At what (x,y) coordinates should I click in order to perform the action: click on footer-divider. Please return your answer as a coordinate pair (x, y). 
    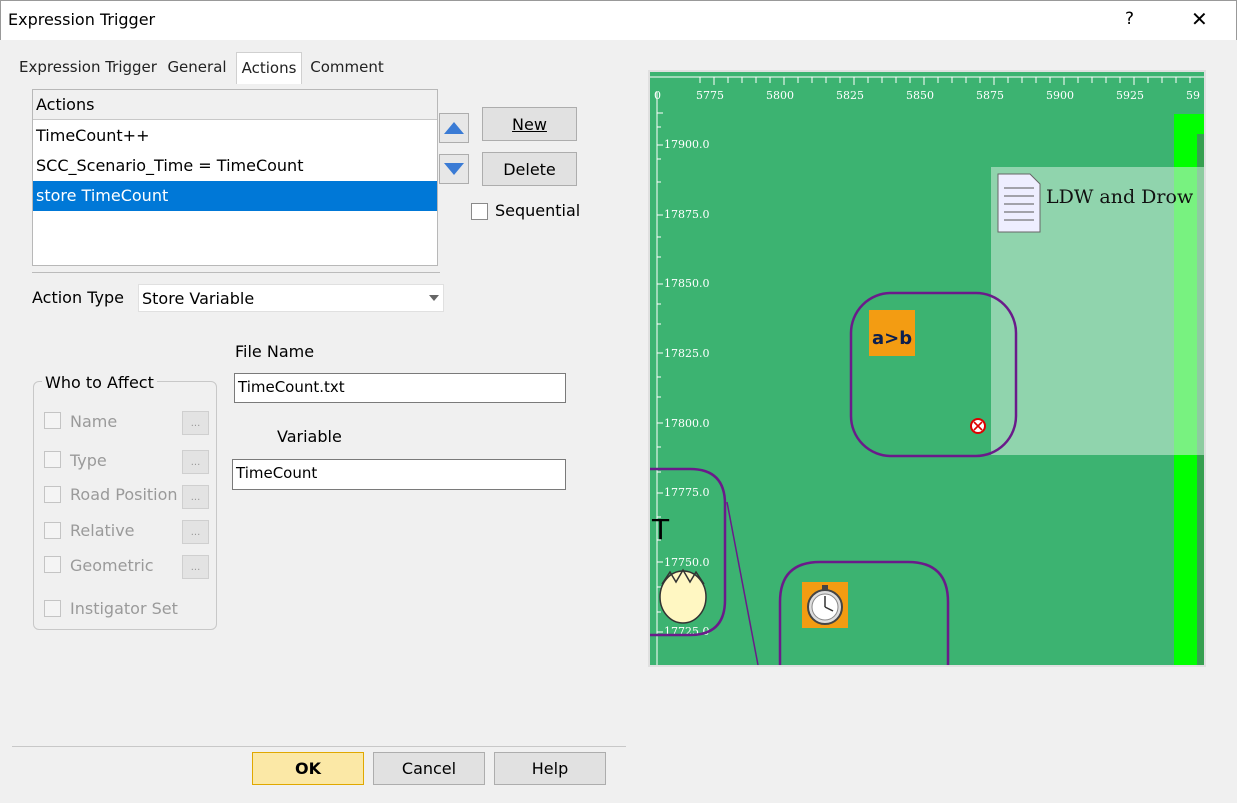
    Looking at the image, I should click on (319, 746).